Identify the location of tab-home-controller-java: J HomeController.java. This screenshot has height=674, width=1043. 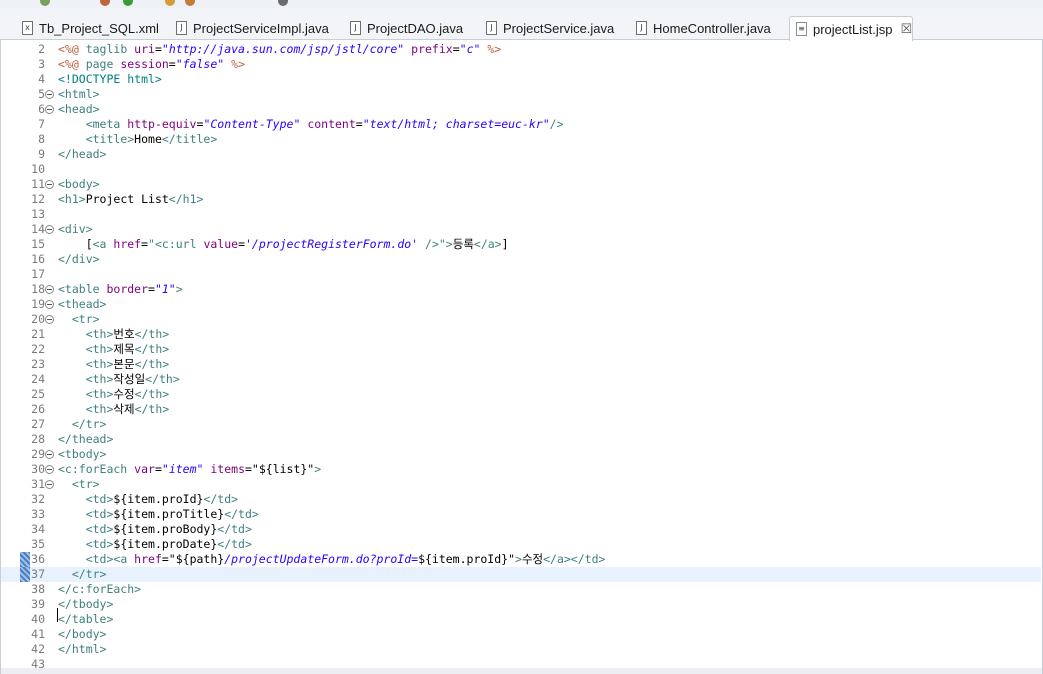
(707, 28).